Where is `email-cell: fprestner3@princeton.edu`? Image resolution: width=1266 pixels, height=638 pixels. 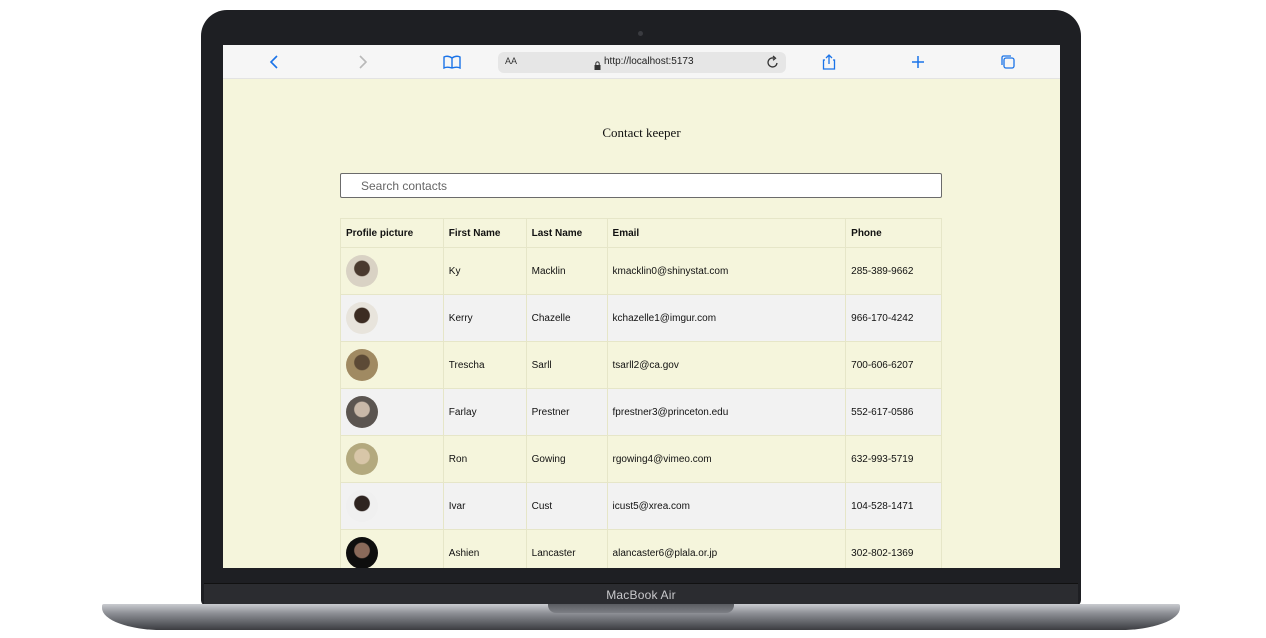
email-cell: fprestner3@princeton.edu is located at coordinates (726, 412).